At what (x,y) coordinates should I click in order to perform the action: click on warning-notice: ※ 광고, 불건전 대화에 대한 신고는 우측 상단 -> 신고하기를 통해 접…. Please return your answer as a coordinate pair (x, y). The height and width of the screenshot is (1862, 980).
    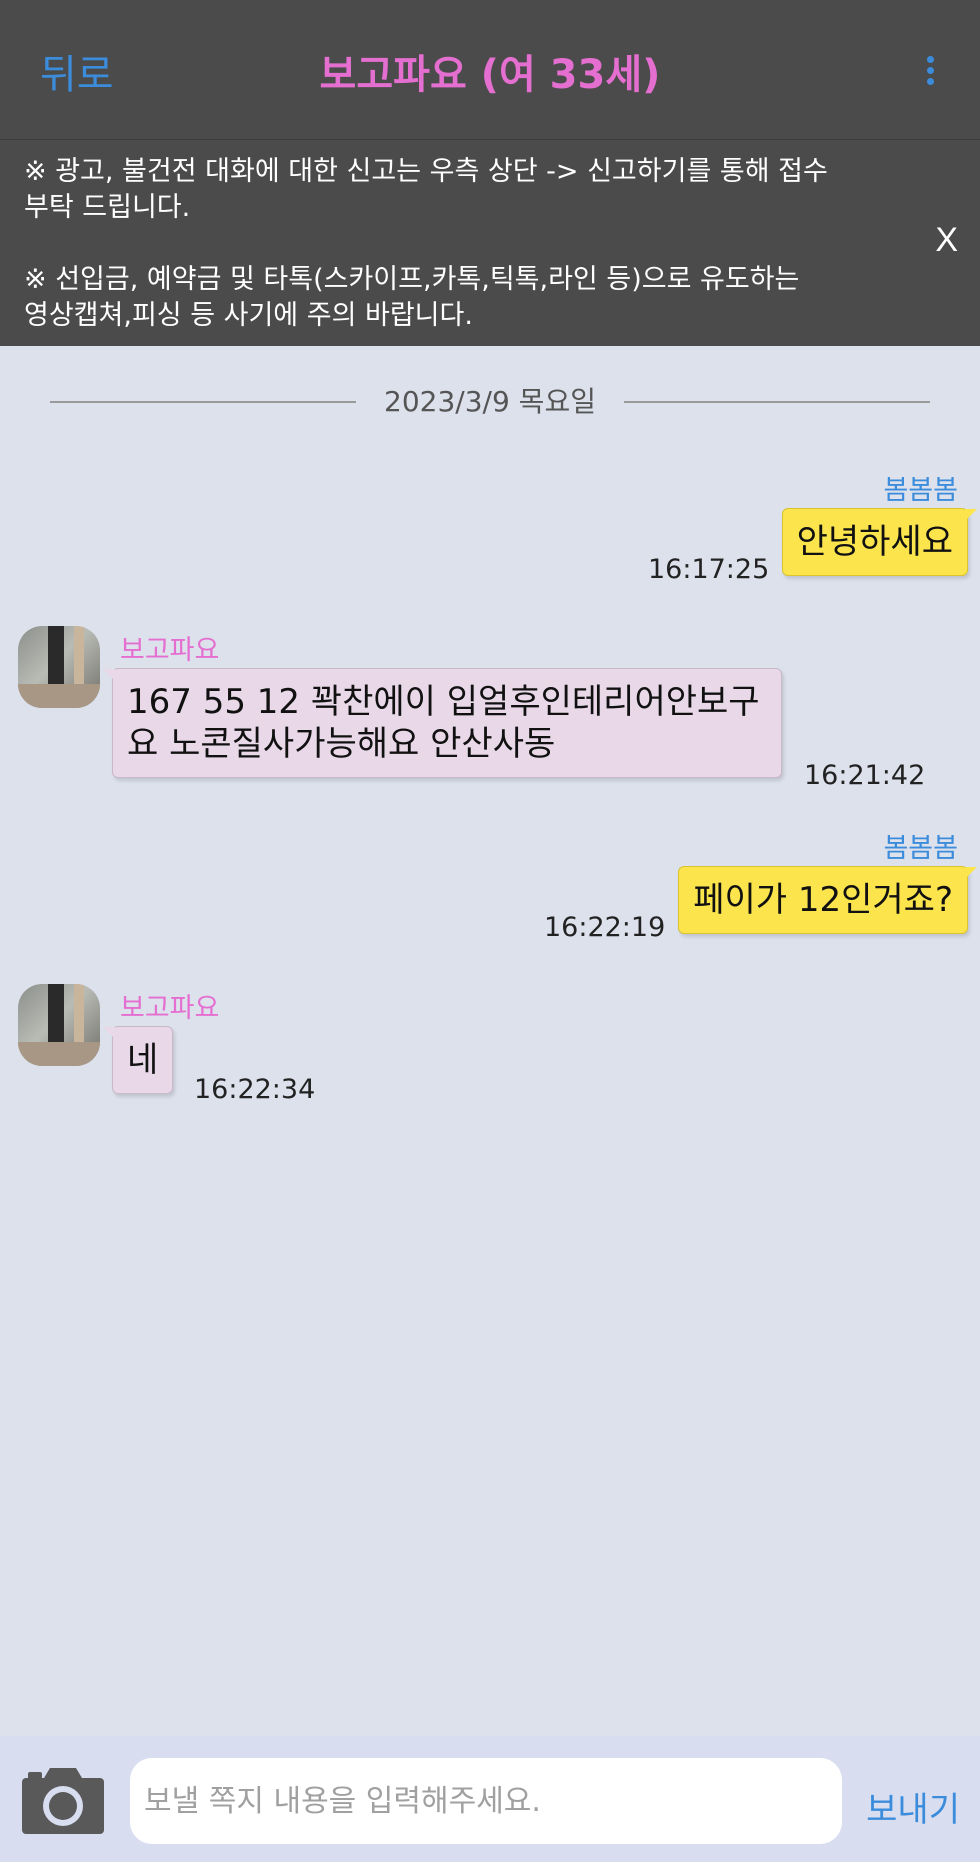
    Looking at the image, I should click on (490, 243).